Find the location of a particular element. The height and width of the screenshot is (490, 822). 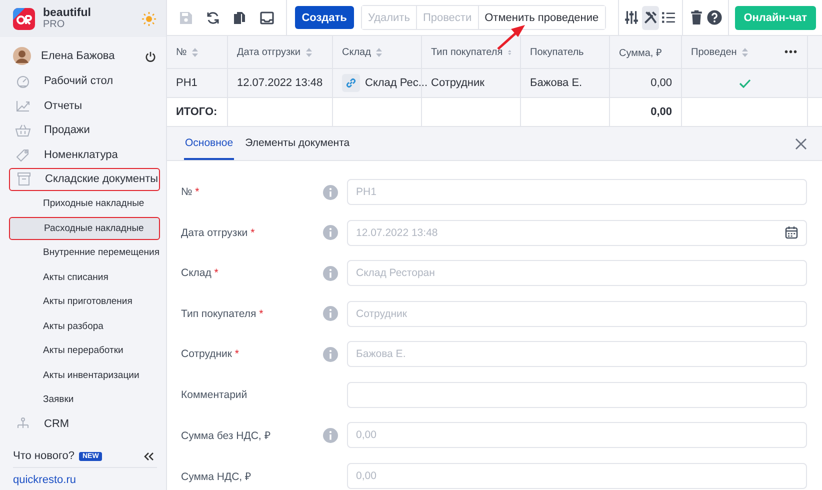

sidebar-subitem: Акты разбора is located at coordinates (84, 326).